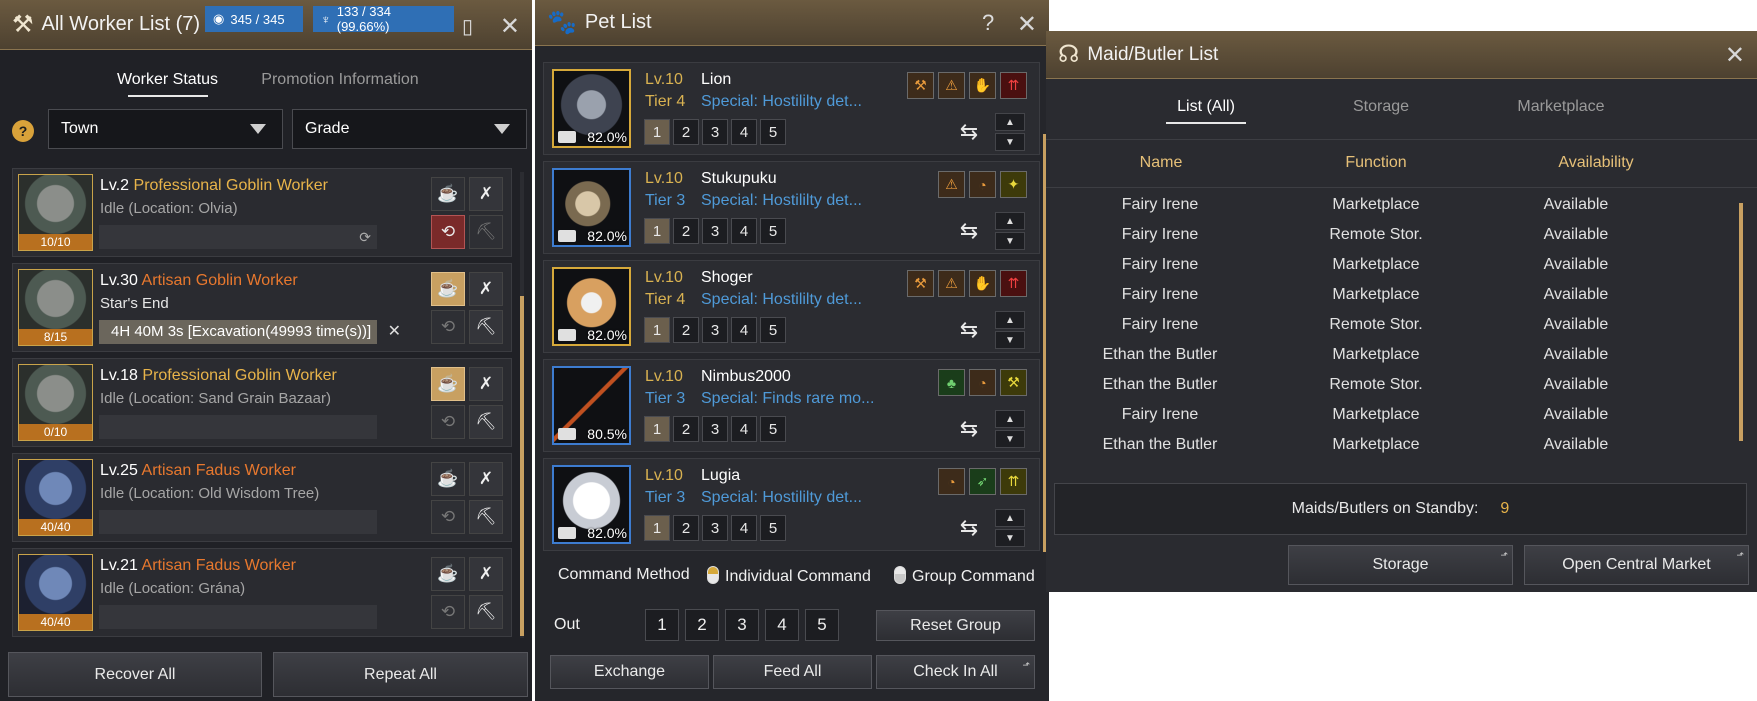  I want to click on town-dropdown: Town, so click(165, 129).